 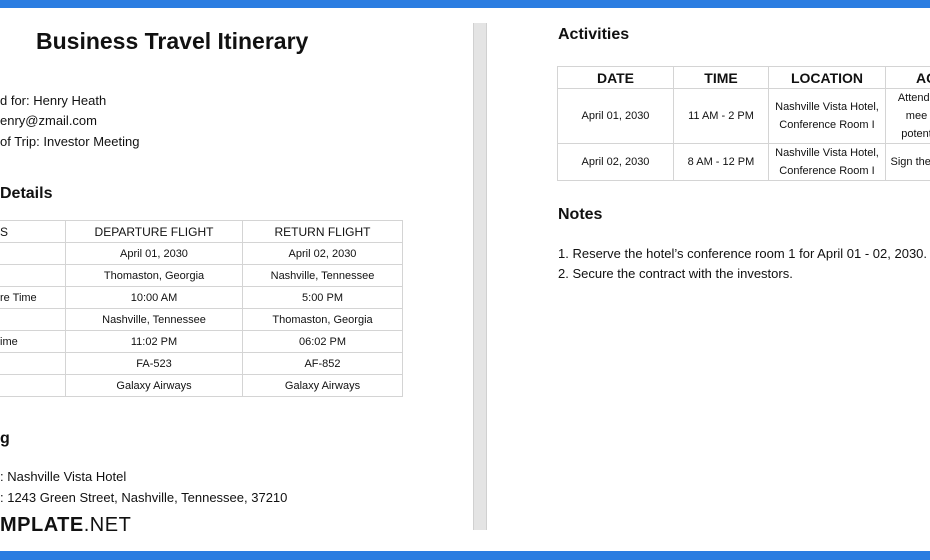 What do you see at coordinates (172, 41) in the screenshot?
I see `page-title: Business Travel Itinerary` at bounding box center [172, 41].